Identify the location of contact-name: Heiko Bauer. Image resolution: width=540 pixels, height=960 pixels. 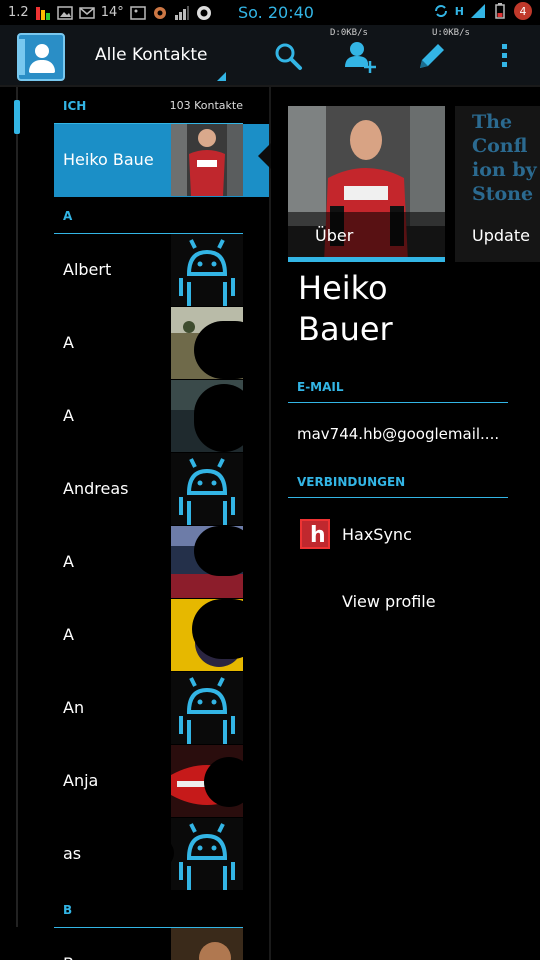
(109, 159).